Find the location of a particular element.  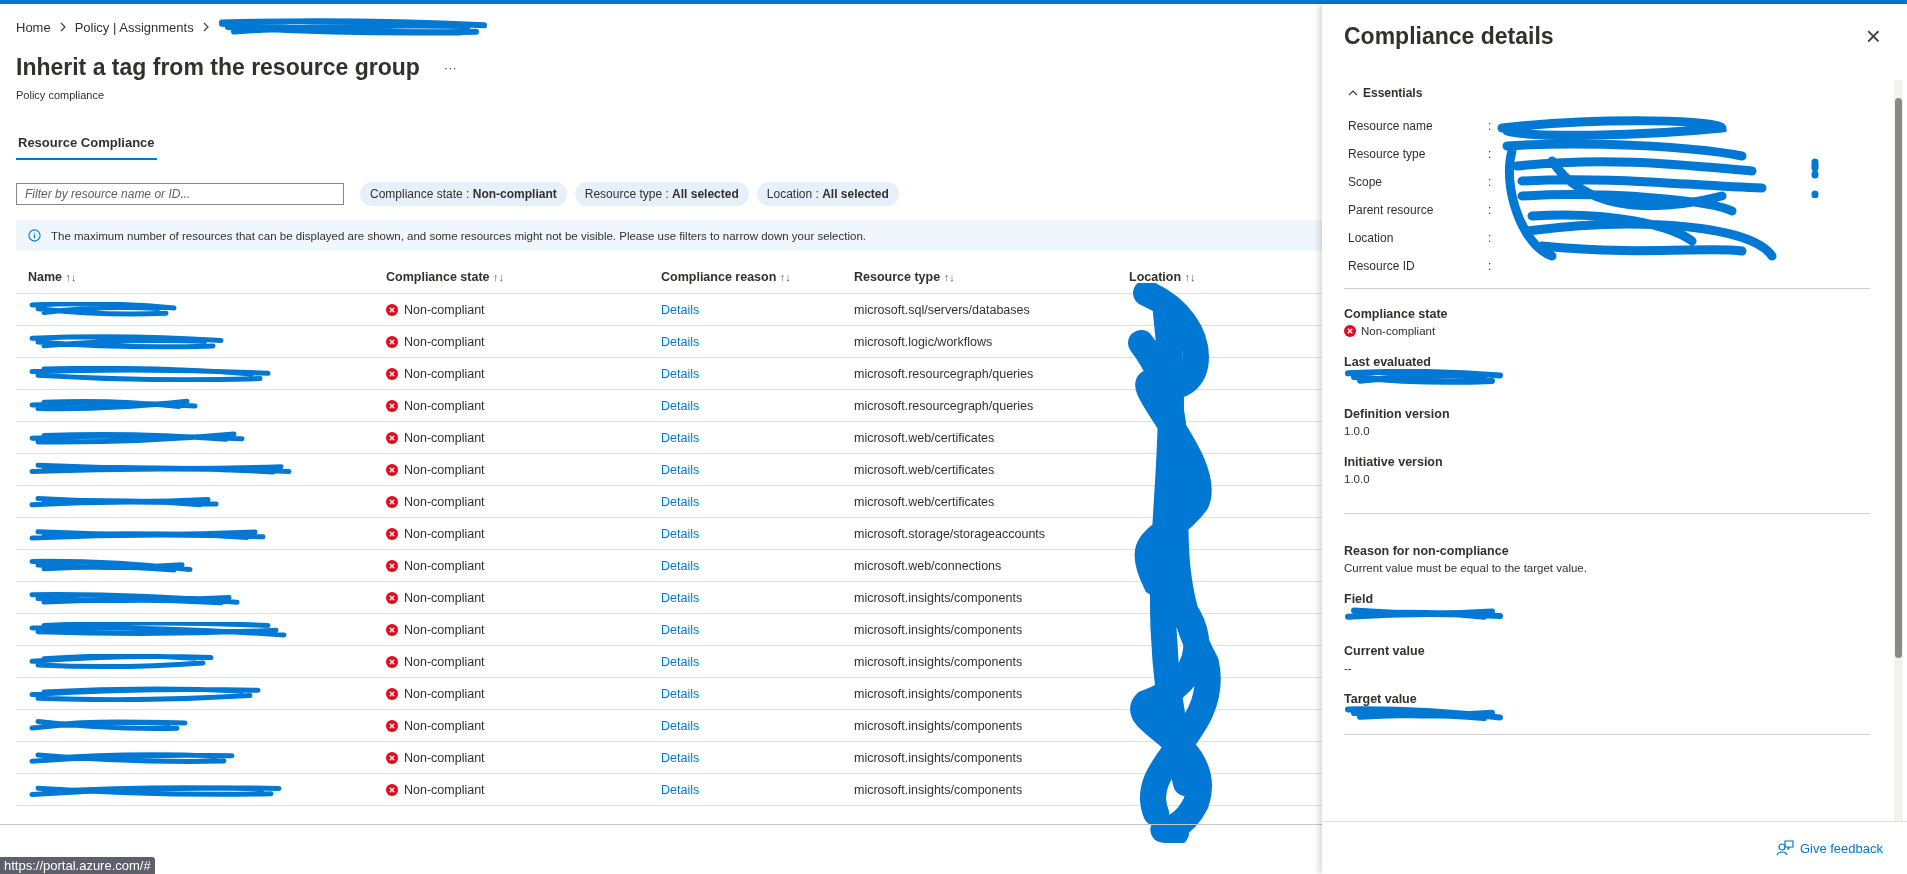

caret-icon is located at coordinates (1353, 93).